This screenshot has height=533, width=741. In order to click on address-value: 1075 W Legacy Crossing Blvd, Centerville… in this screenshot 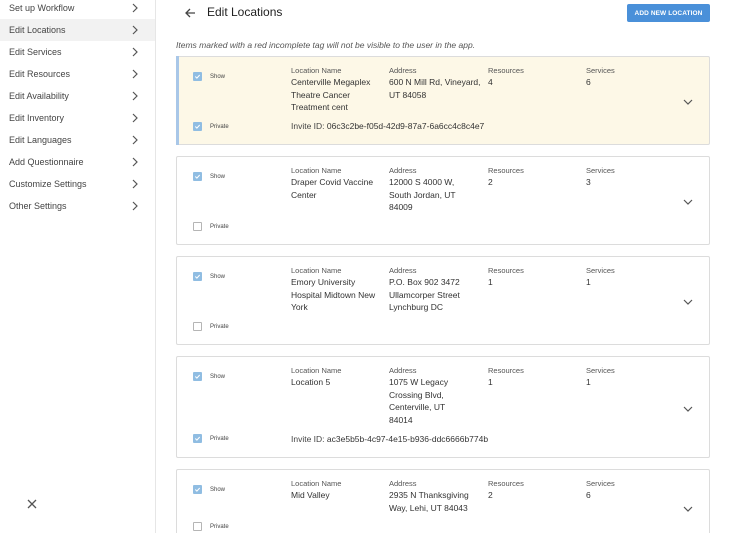, I will do `click(419, 401)`.